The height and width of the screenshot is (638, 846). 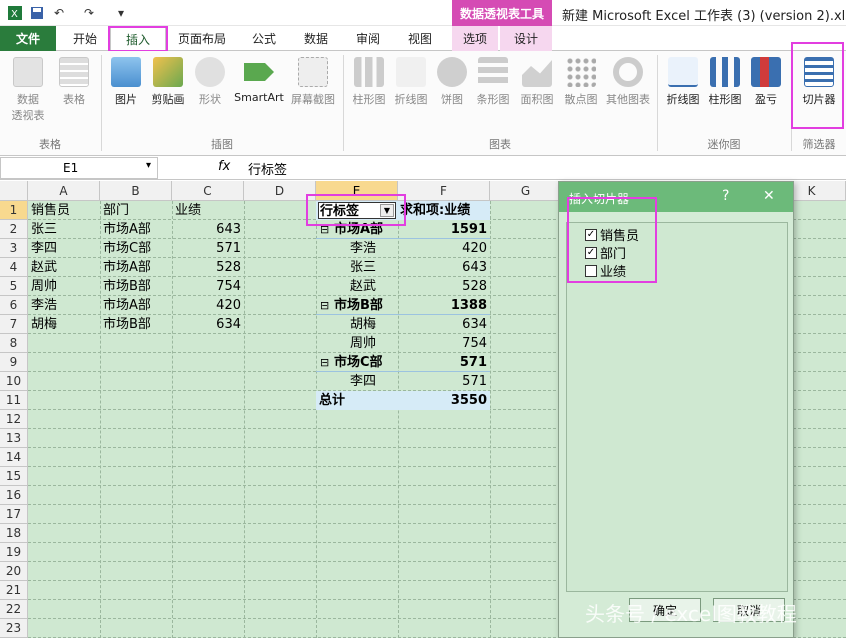 I want to click on area-chart-button: 面积图, so click(x=537, y=82).